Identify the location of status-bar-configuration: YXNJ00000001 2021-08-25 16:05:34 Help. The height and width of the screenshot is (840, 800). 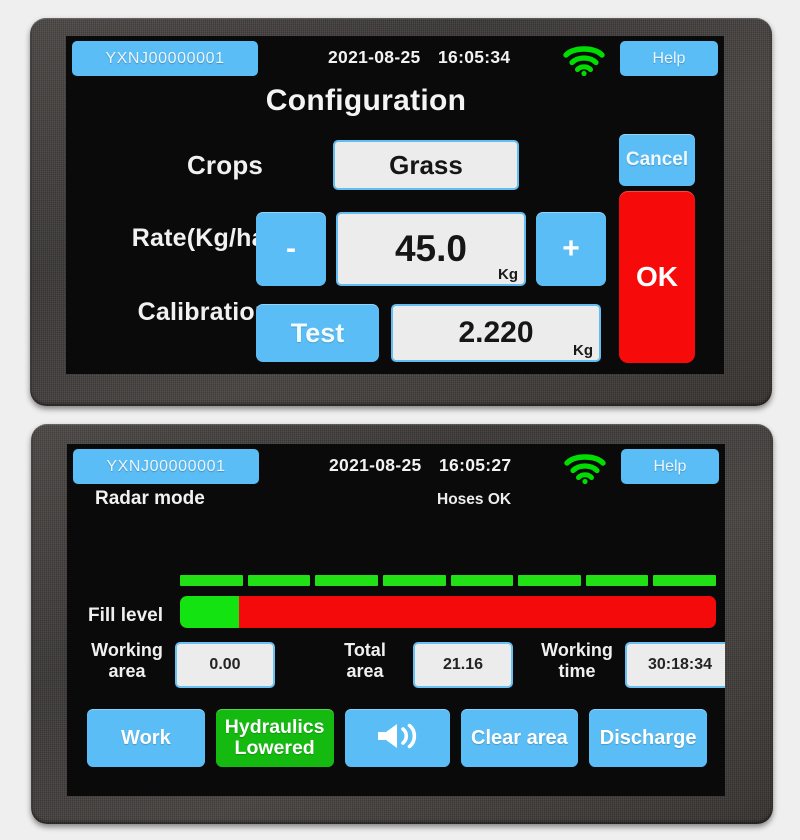
(395, 58).